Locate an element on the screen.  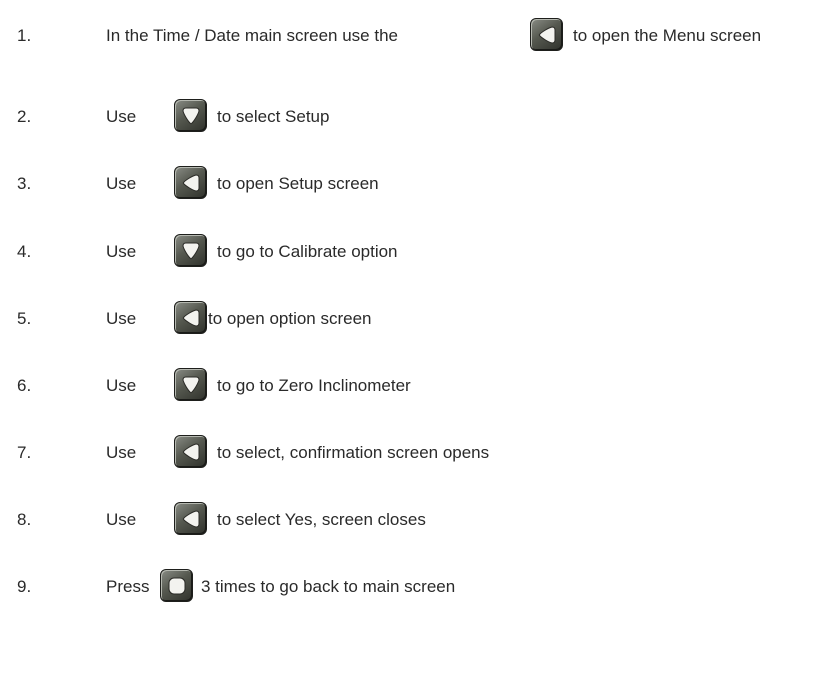
step-rest-text: to open option screen is located at coordinates (290, 318).